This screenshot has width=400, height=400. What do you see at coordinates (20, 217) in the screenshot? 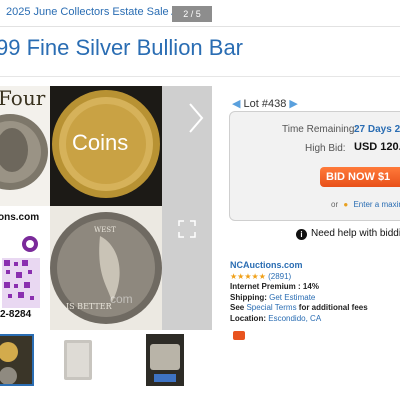
I see `tile-site-text: ons.com` at bounding box center [20, 217].